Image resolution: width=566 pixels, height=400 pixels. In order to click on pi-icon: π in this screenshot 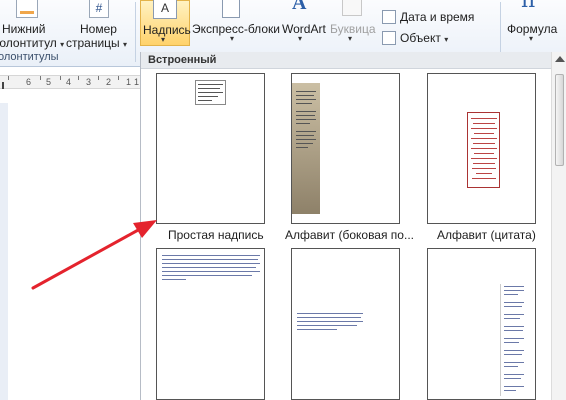, I will do `click(528, 6)`.